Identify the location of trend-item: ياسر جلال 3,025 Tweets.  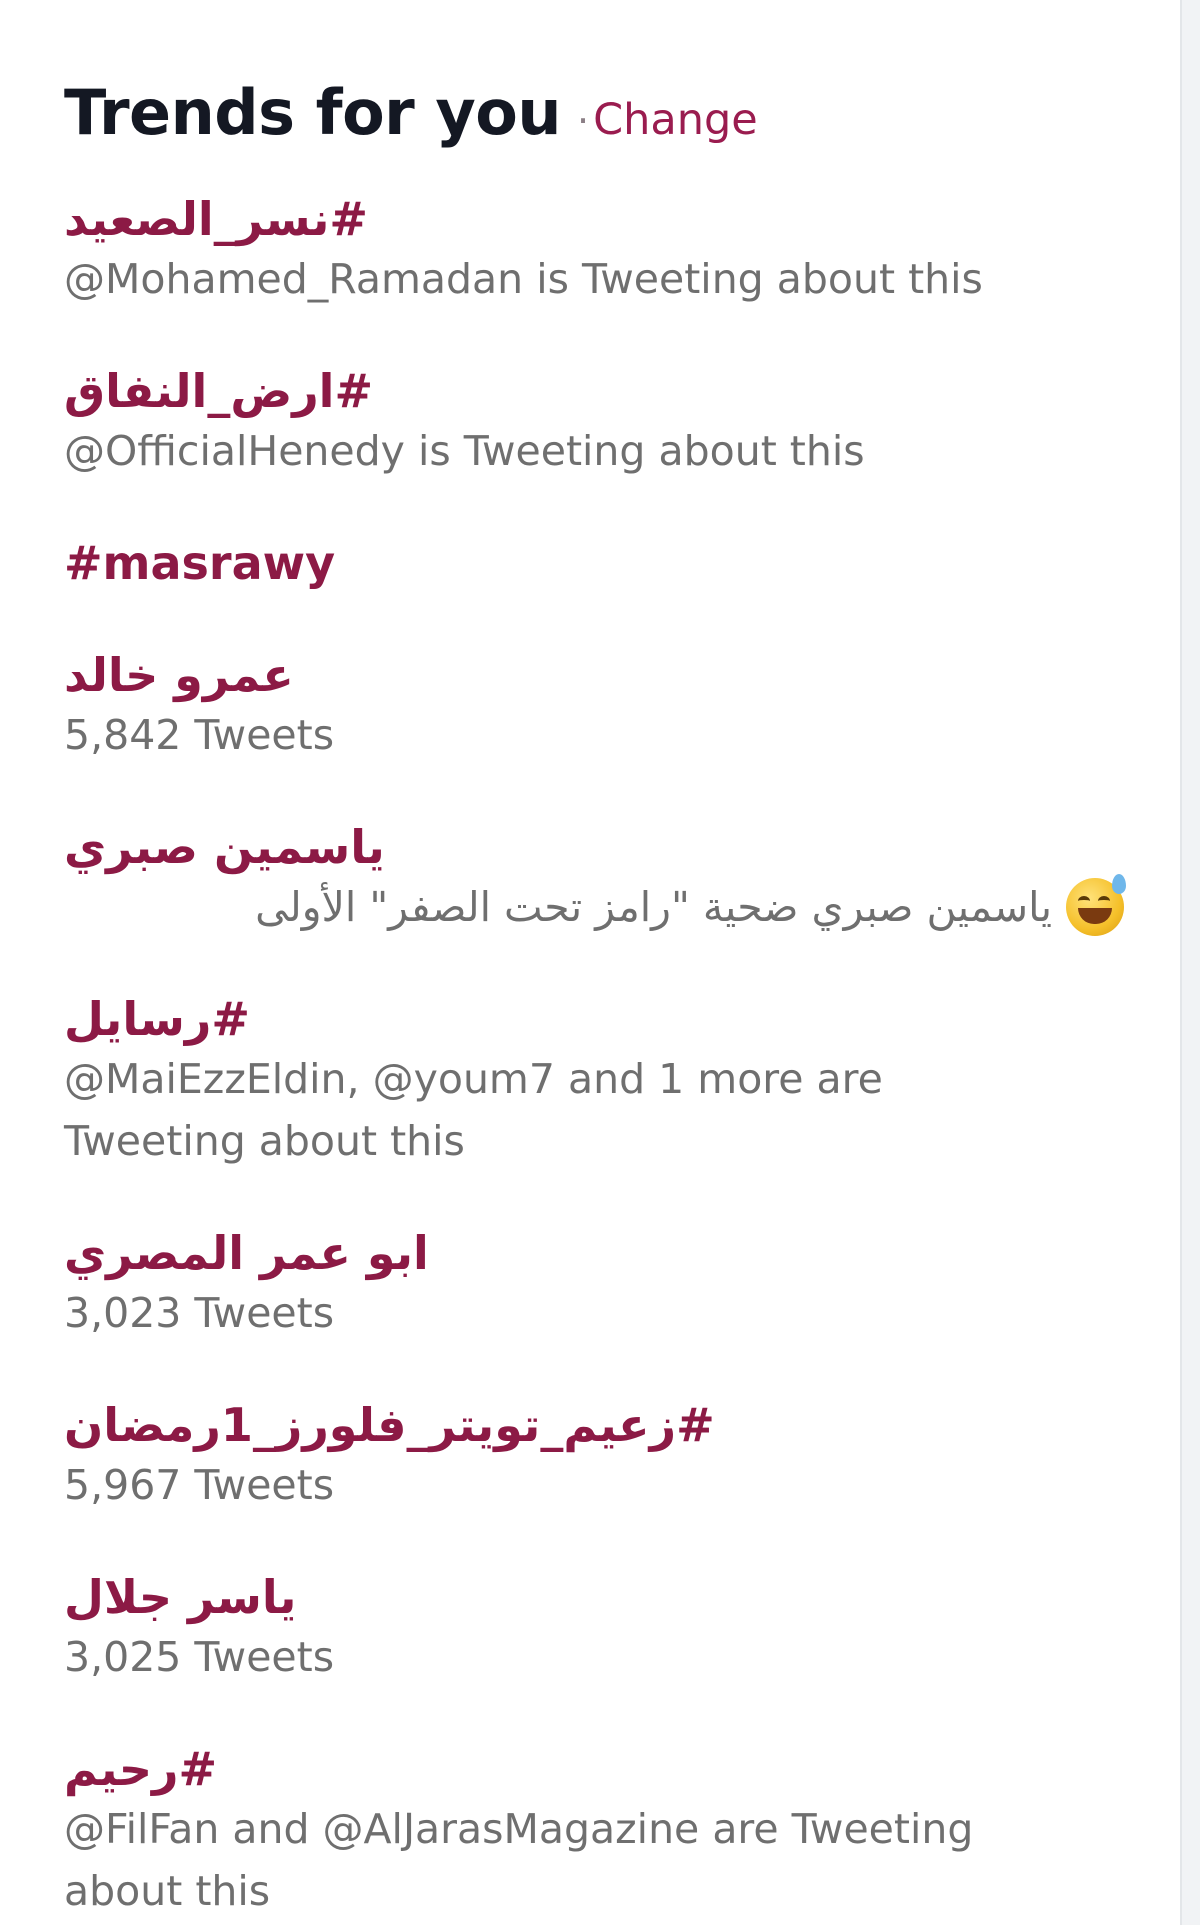
(594, 1628).